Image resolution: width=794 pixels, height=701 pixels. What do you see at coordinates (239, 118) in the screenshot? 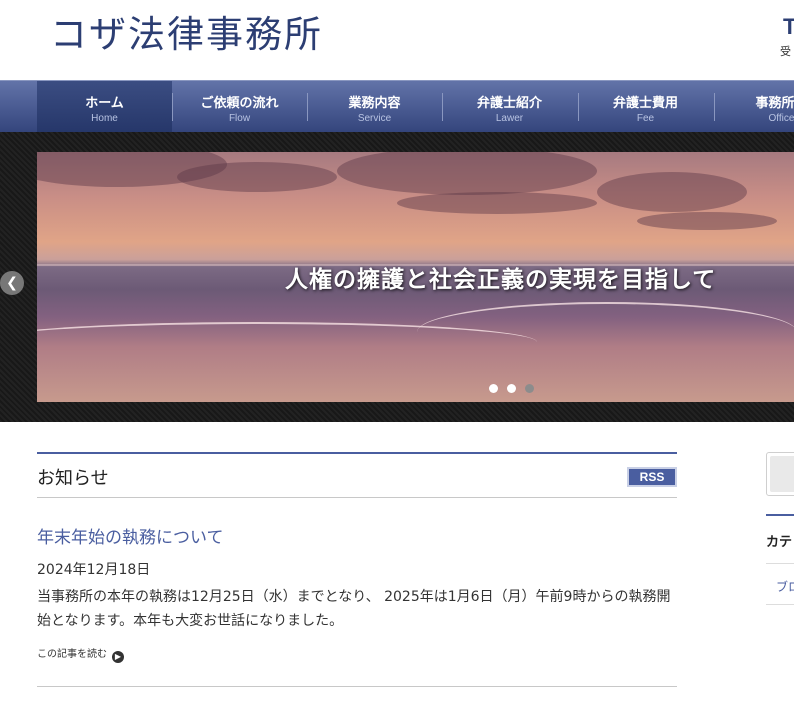
I see `nav-sublabel: Flow` at bounding box center [239, 118].